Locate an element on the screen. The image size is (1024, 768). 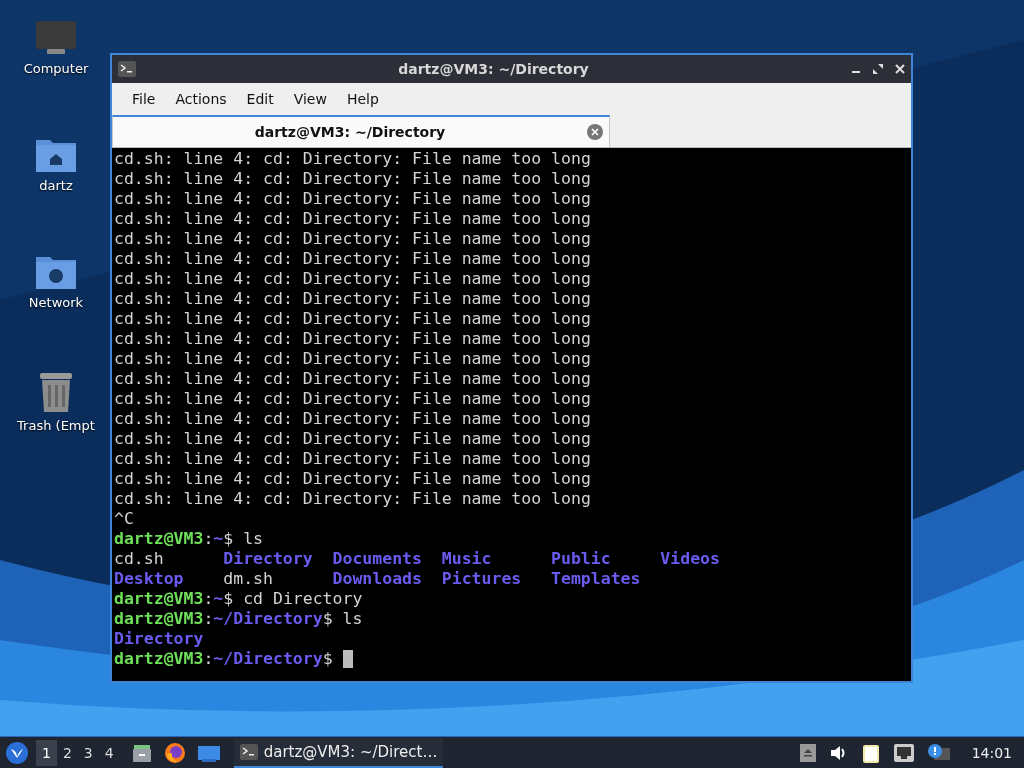
trash-icon is located at coordinates (56, 392).